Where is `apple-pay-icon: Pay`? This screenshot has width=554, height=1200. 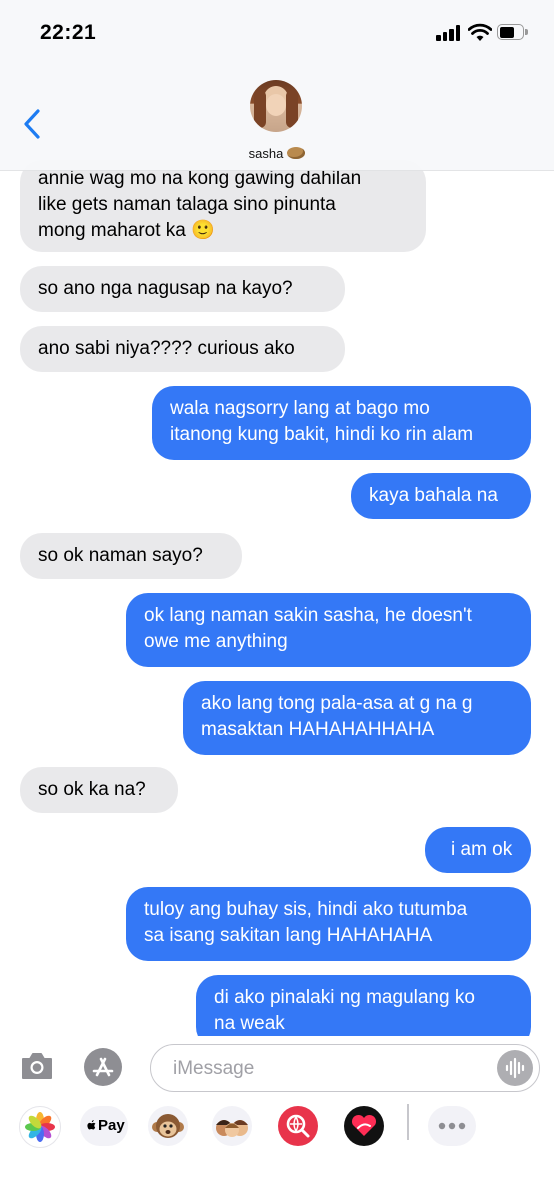 apple-pay-icon: Pay is located at coordinates (104, 1126).